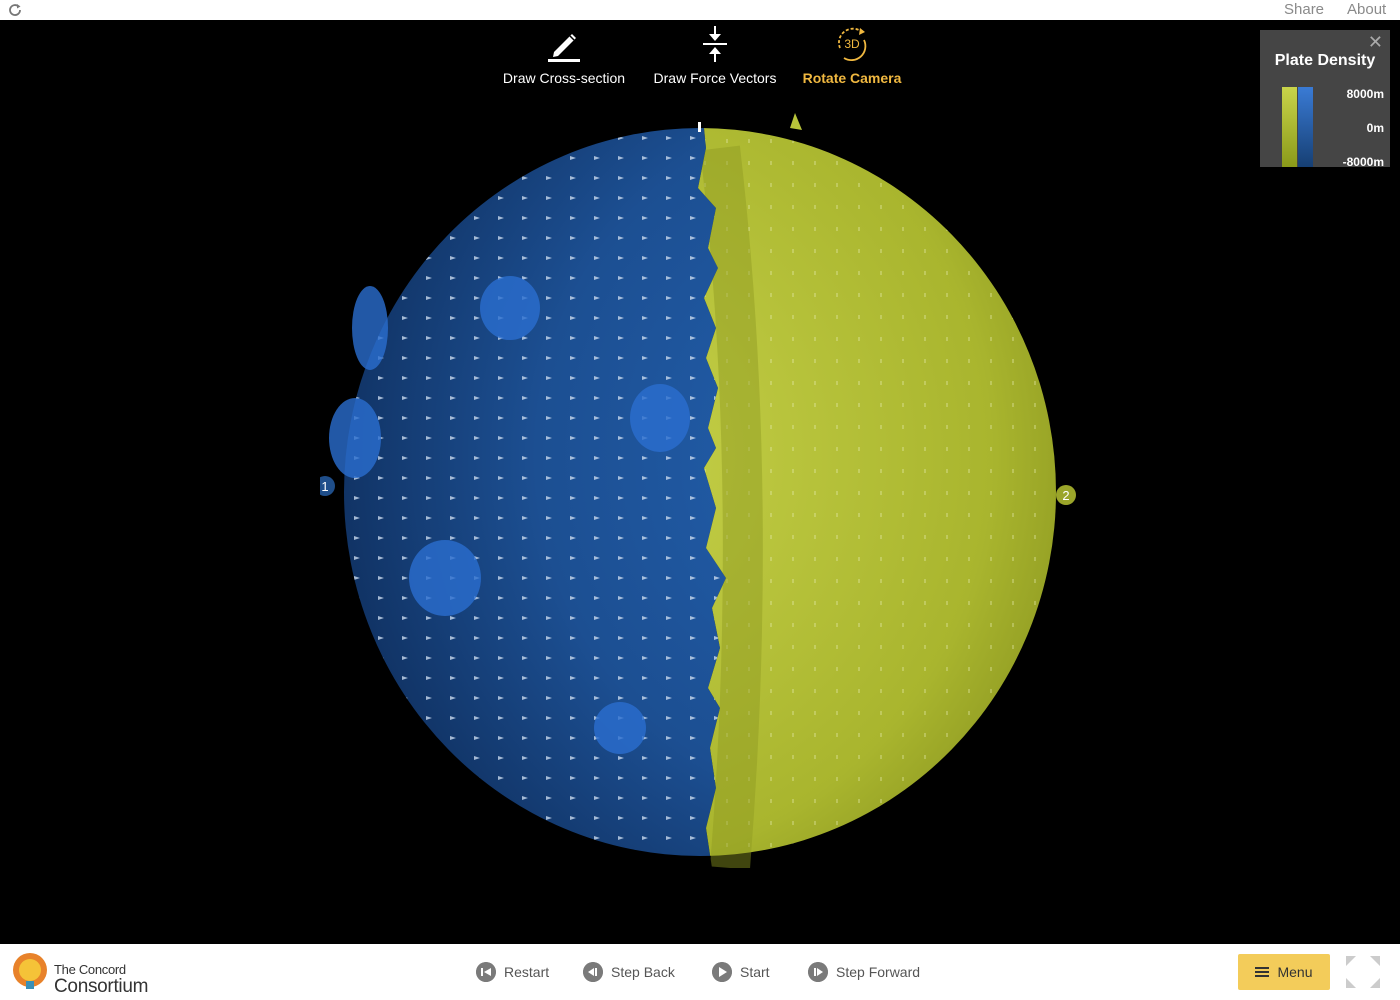  I want to click on about-link: About, so click(1366, 9).